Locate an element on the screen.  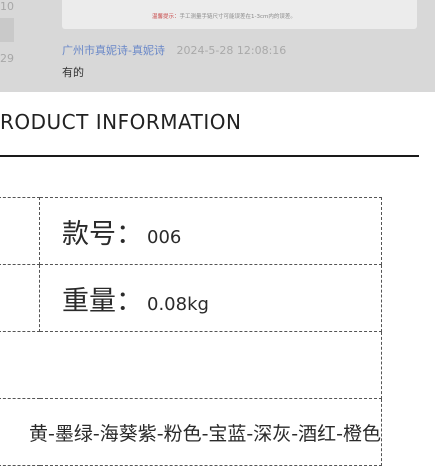
review-date-fragment: -10 is located at coordinates (7, 6).